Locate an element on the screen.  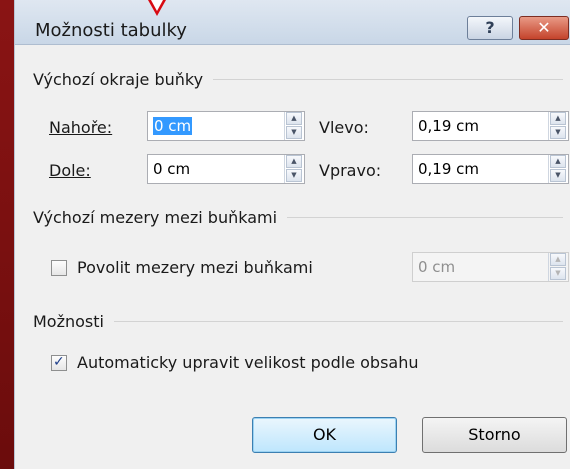
bottom-margin-field: 0 cm ▲ ▼ is located at coordinates (226, 169).